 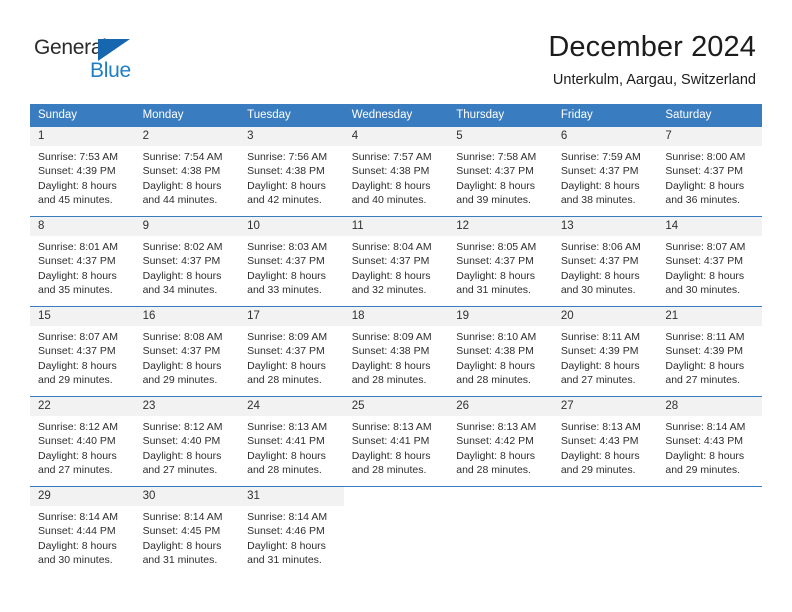 What do you see at coordinates (500, 115) in the screenshot?
I see `weekday-header-thursday: Thursday` at bounding box center [500, 115].